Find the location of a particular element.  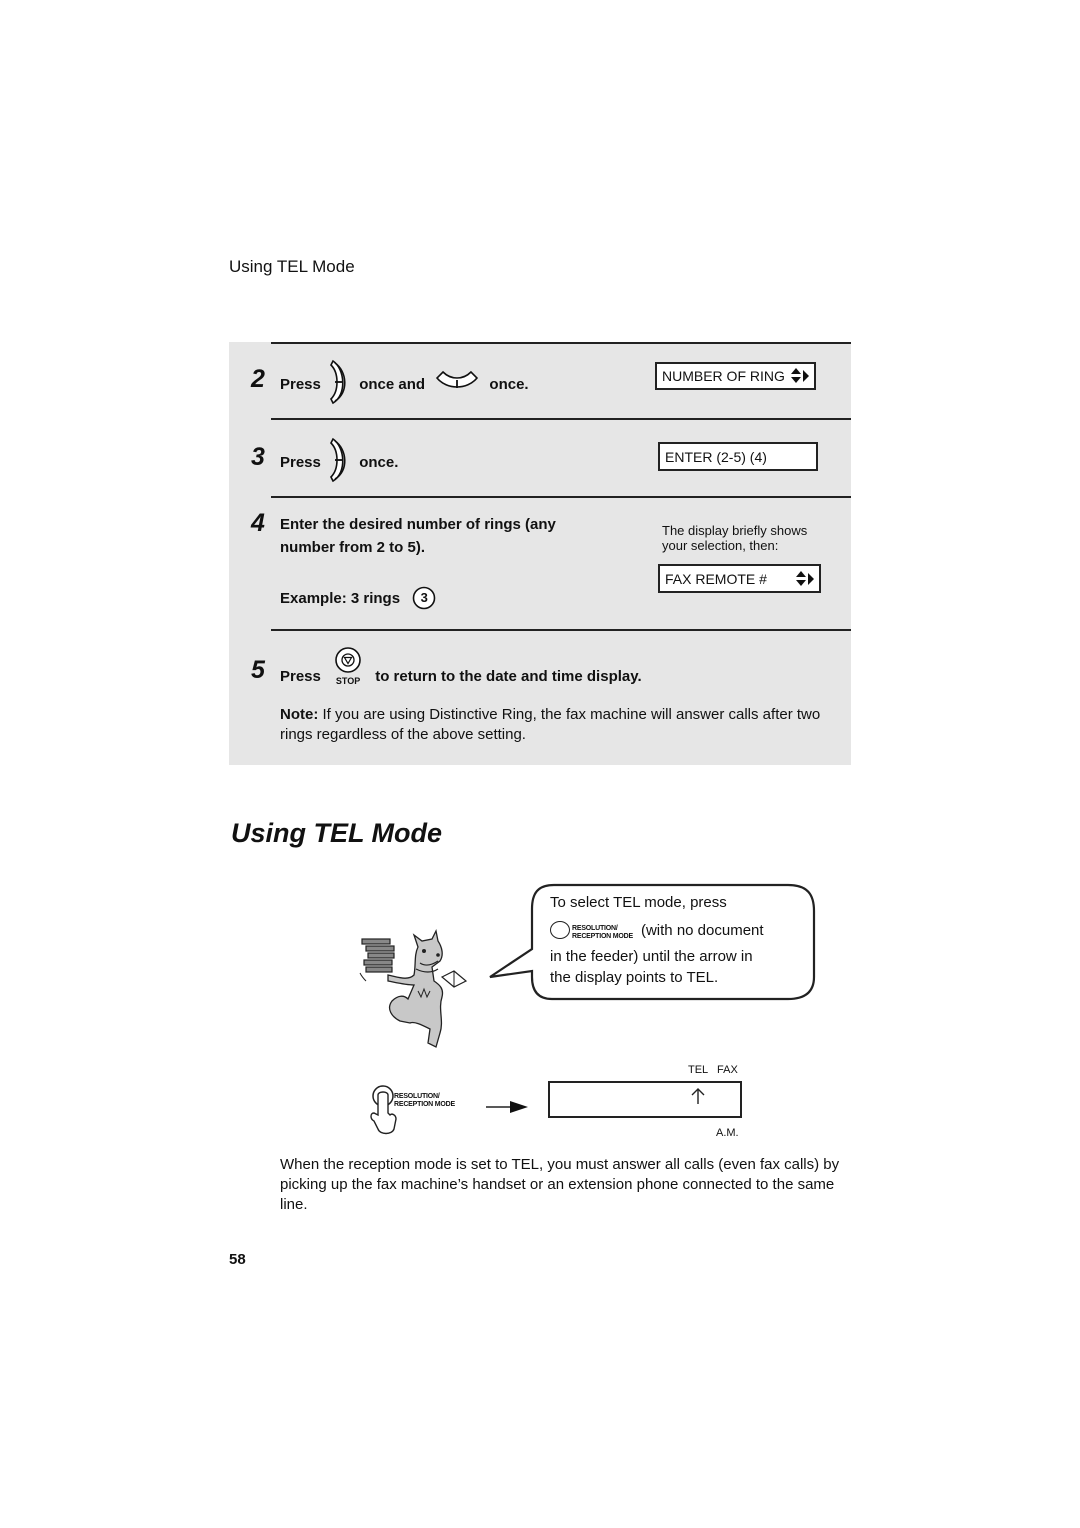

page-number: 58 is located at coordinates (237, 1259).